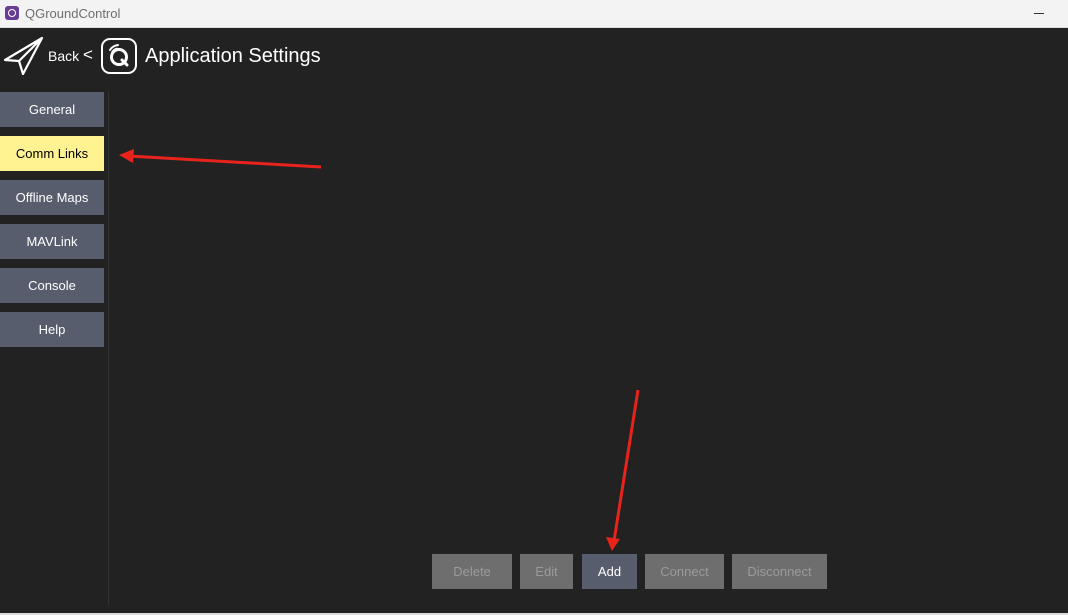 This screenshot has width=1068, height=615. I want to click on qgroundcontrol-app-icon, so click(12, 13).